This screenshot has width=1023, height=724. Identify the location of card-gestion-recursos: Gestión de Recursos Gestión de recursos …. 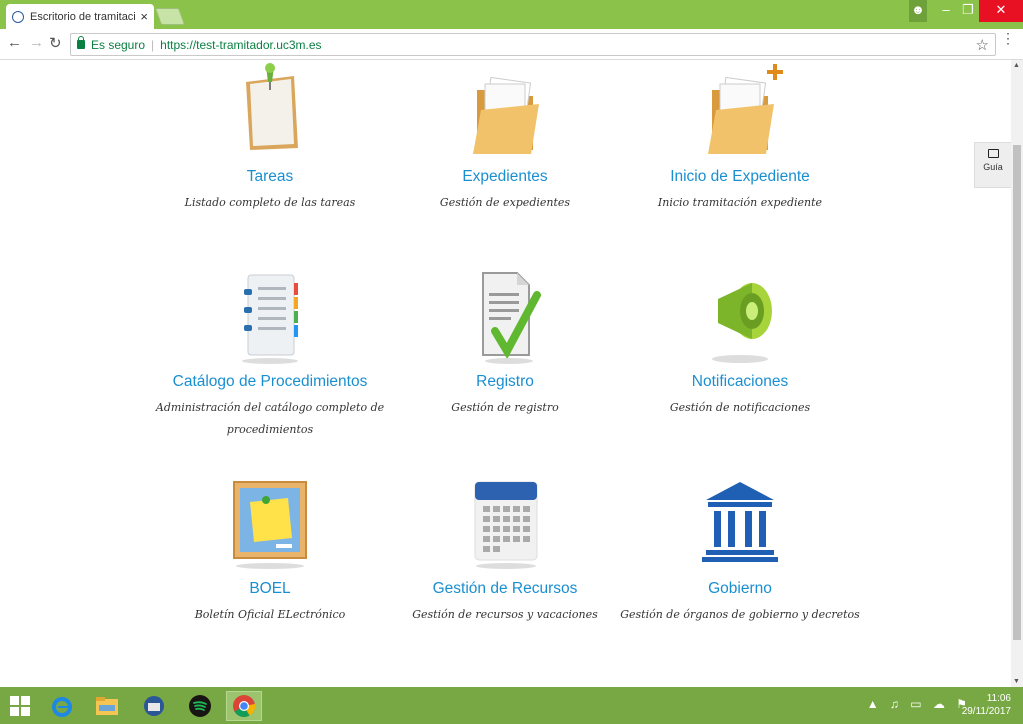
(505, 550).